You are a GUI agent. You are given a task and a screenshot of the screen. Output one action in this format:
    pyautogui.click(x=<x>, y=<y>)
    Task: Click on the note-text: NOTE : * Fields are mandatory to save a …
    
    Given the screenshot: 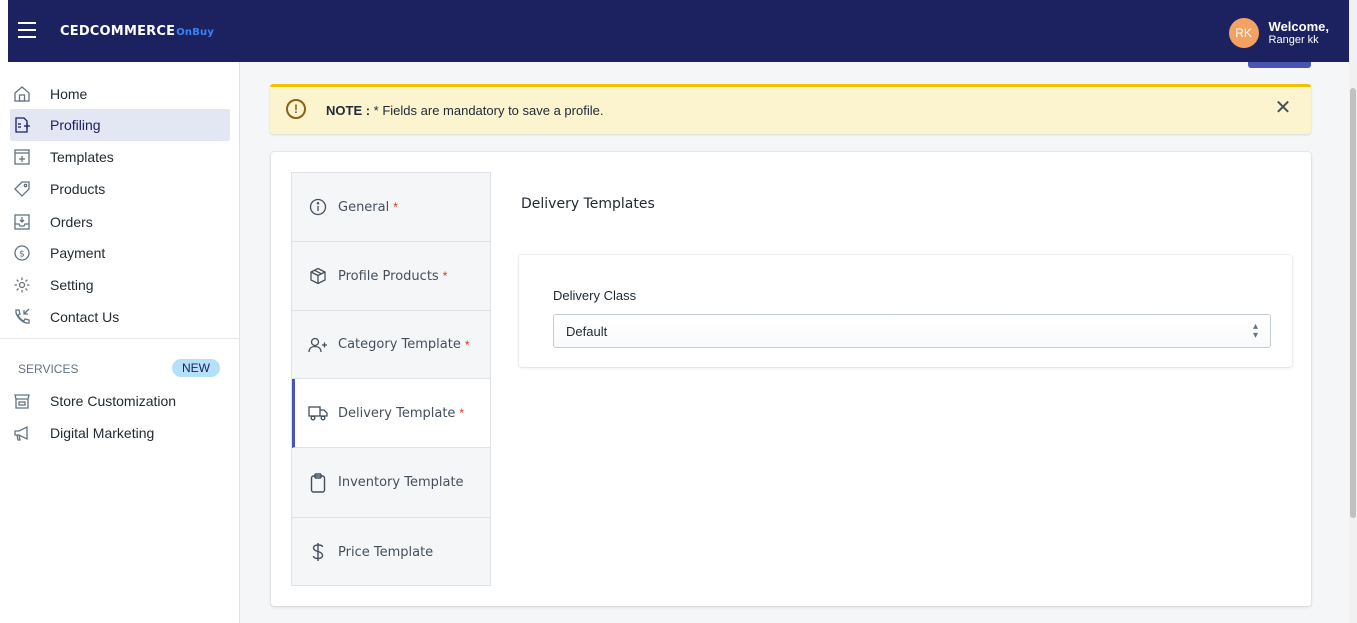 What is the action you would take?
    pyautogui.click(x=464, y=110)
    